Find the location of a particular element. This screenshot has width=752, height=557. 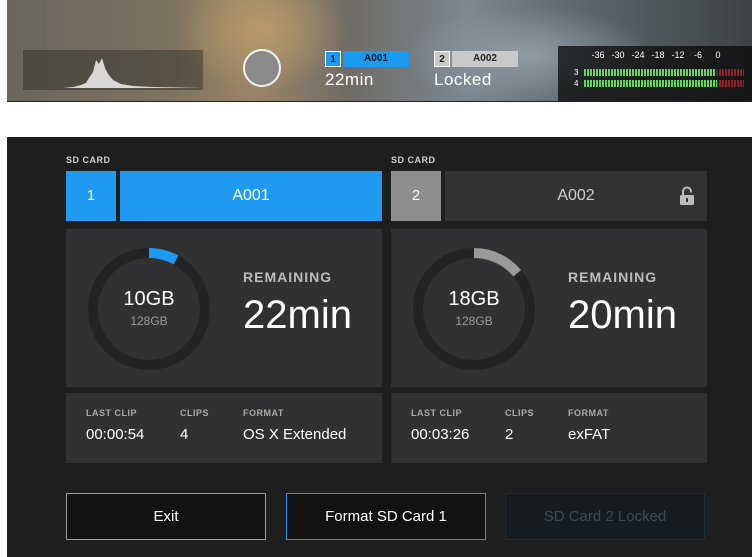

meter-tick: -30 is located at coordinates (618, 55).